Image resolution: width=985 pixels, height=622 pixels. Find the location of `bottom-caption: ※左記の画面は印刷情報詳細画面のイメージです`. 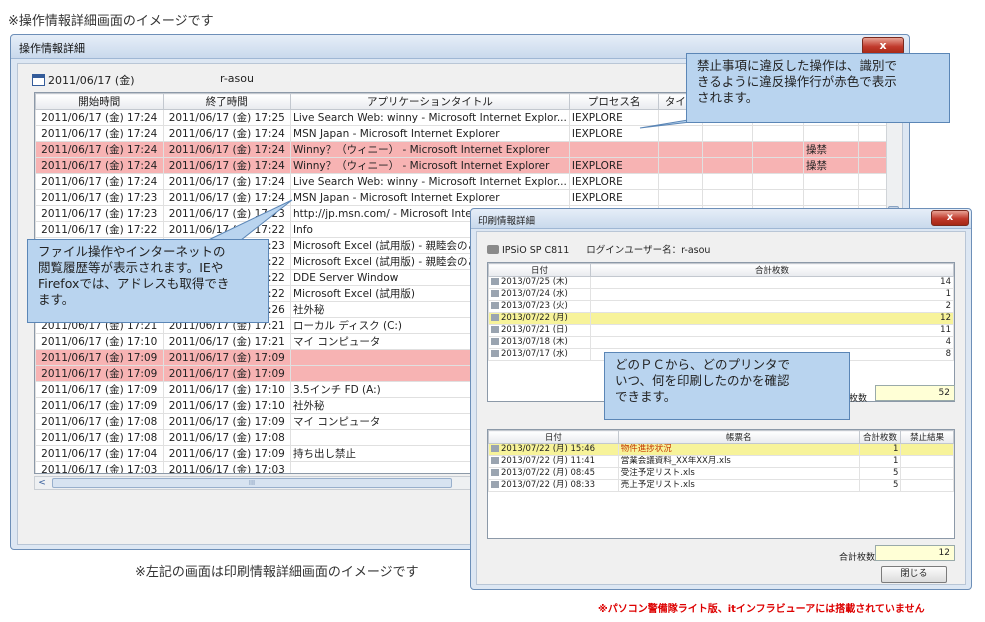

bottom-caption: ※左記の画面は印刷情報詳細画面のイメージです is located at coordinates (277, 572).